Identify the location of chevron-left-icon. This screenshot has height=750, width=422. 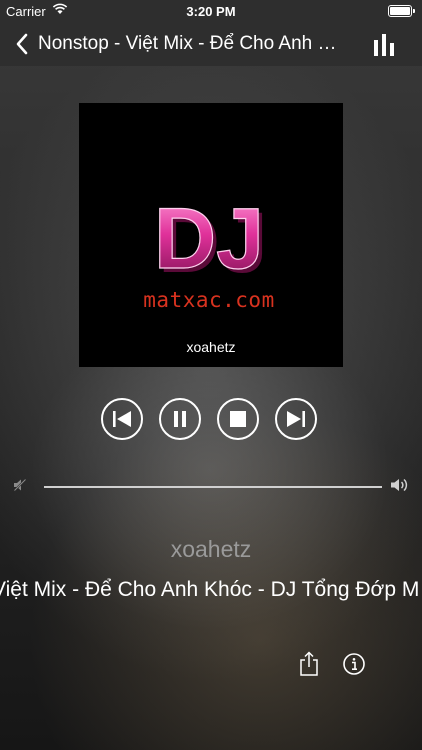
(22, 44).